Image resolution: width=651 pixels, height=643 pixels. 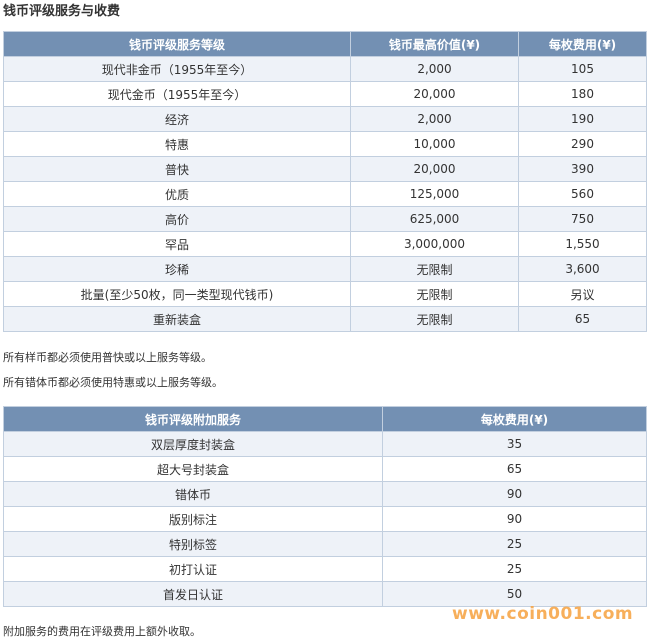 I want to click on table-row: 初打认证 25, so click(x=325, y=569).